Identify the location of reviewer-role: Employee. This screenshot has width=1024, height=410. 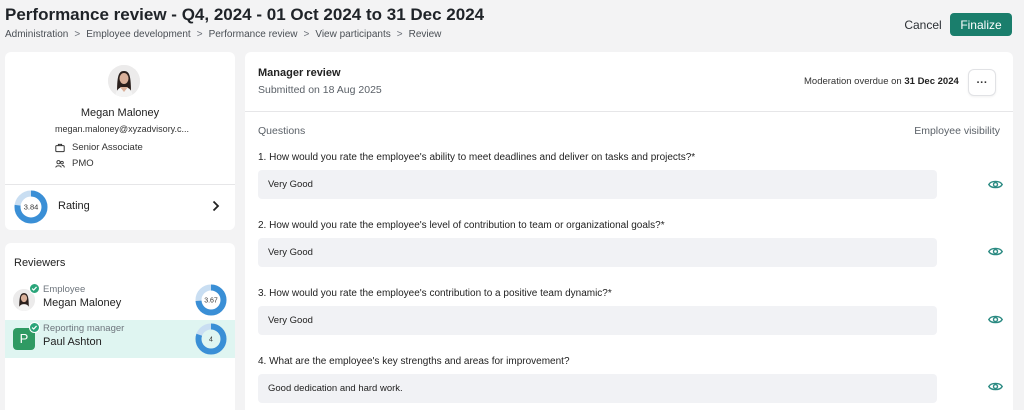
(64, 289).